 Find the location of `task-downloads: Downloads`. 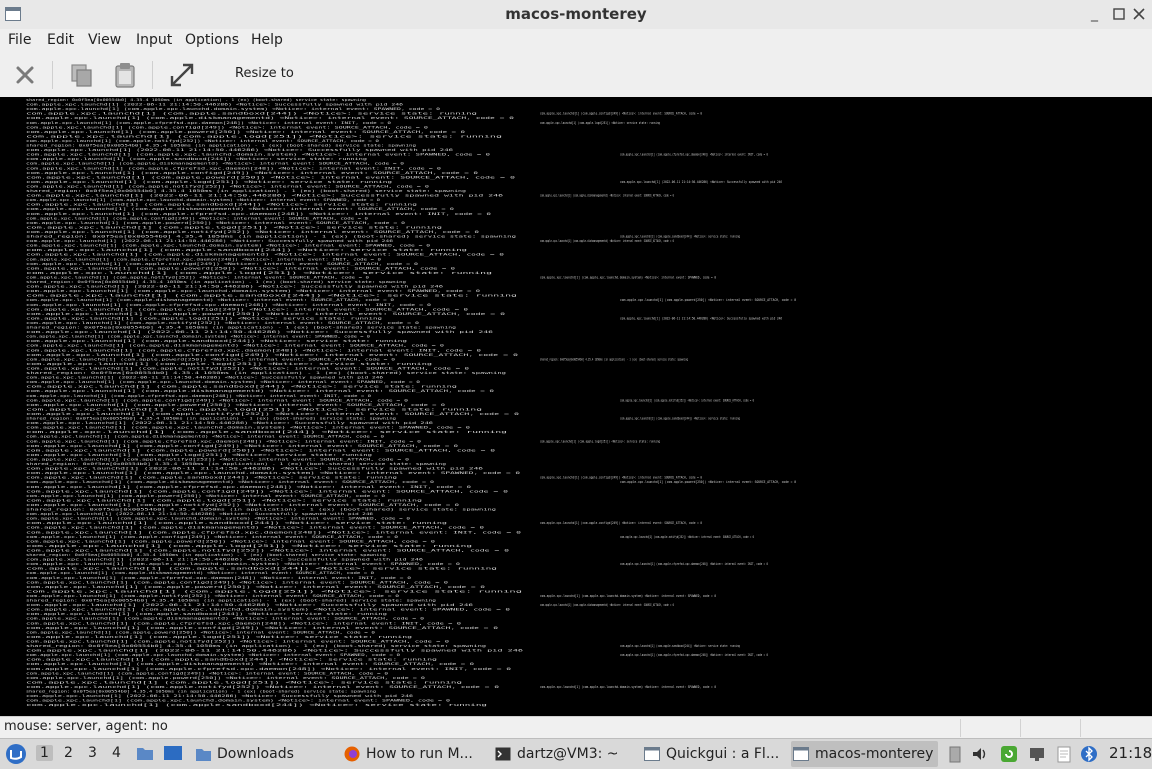

task-downloads: Downloads is located at coordinates (263, 754).